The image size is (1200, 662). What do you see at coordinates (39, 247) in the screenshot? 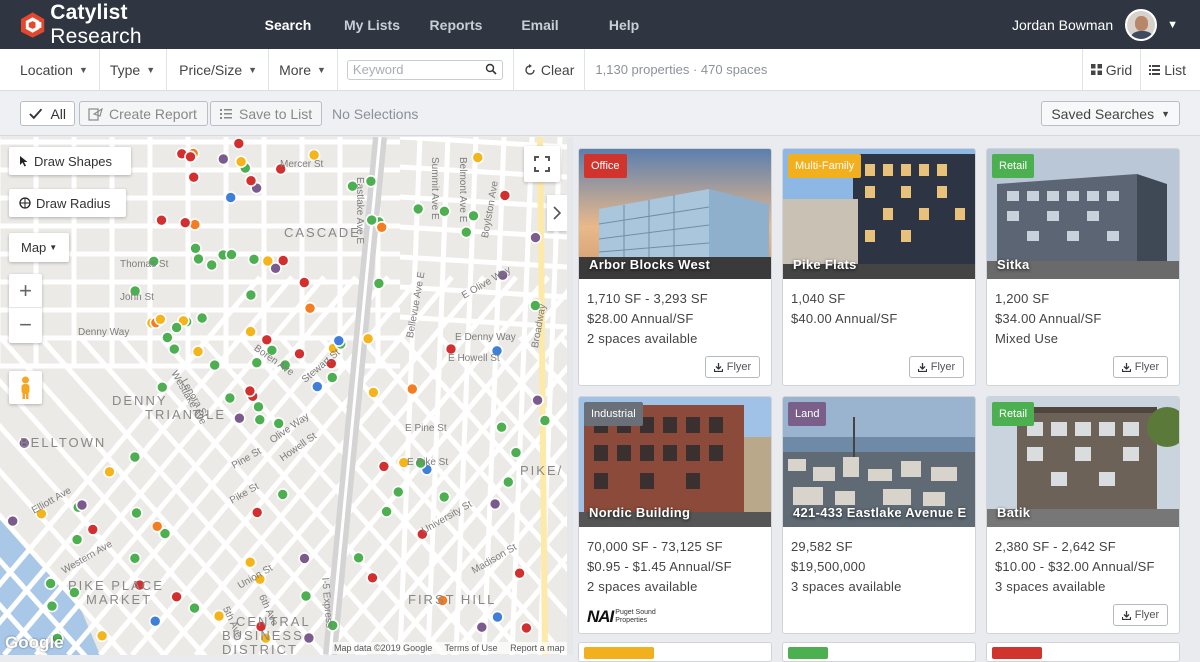
I see `map-type-dropdown: Map ▼` at bounding box center [39, 247].